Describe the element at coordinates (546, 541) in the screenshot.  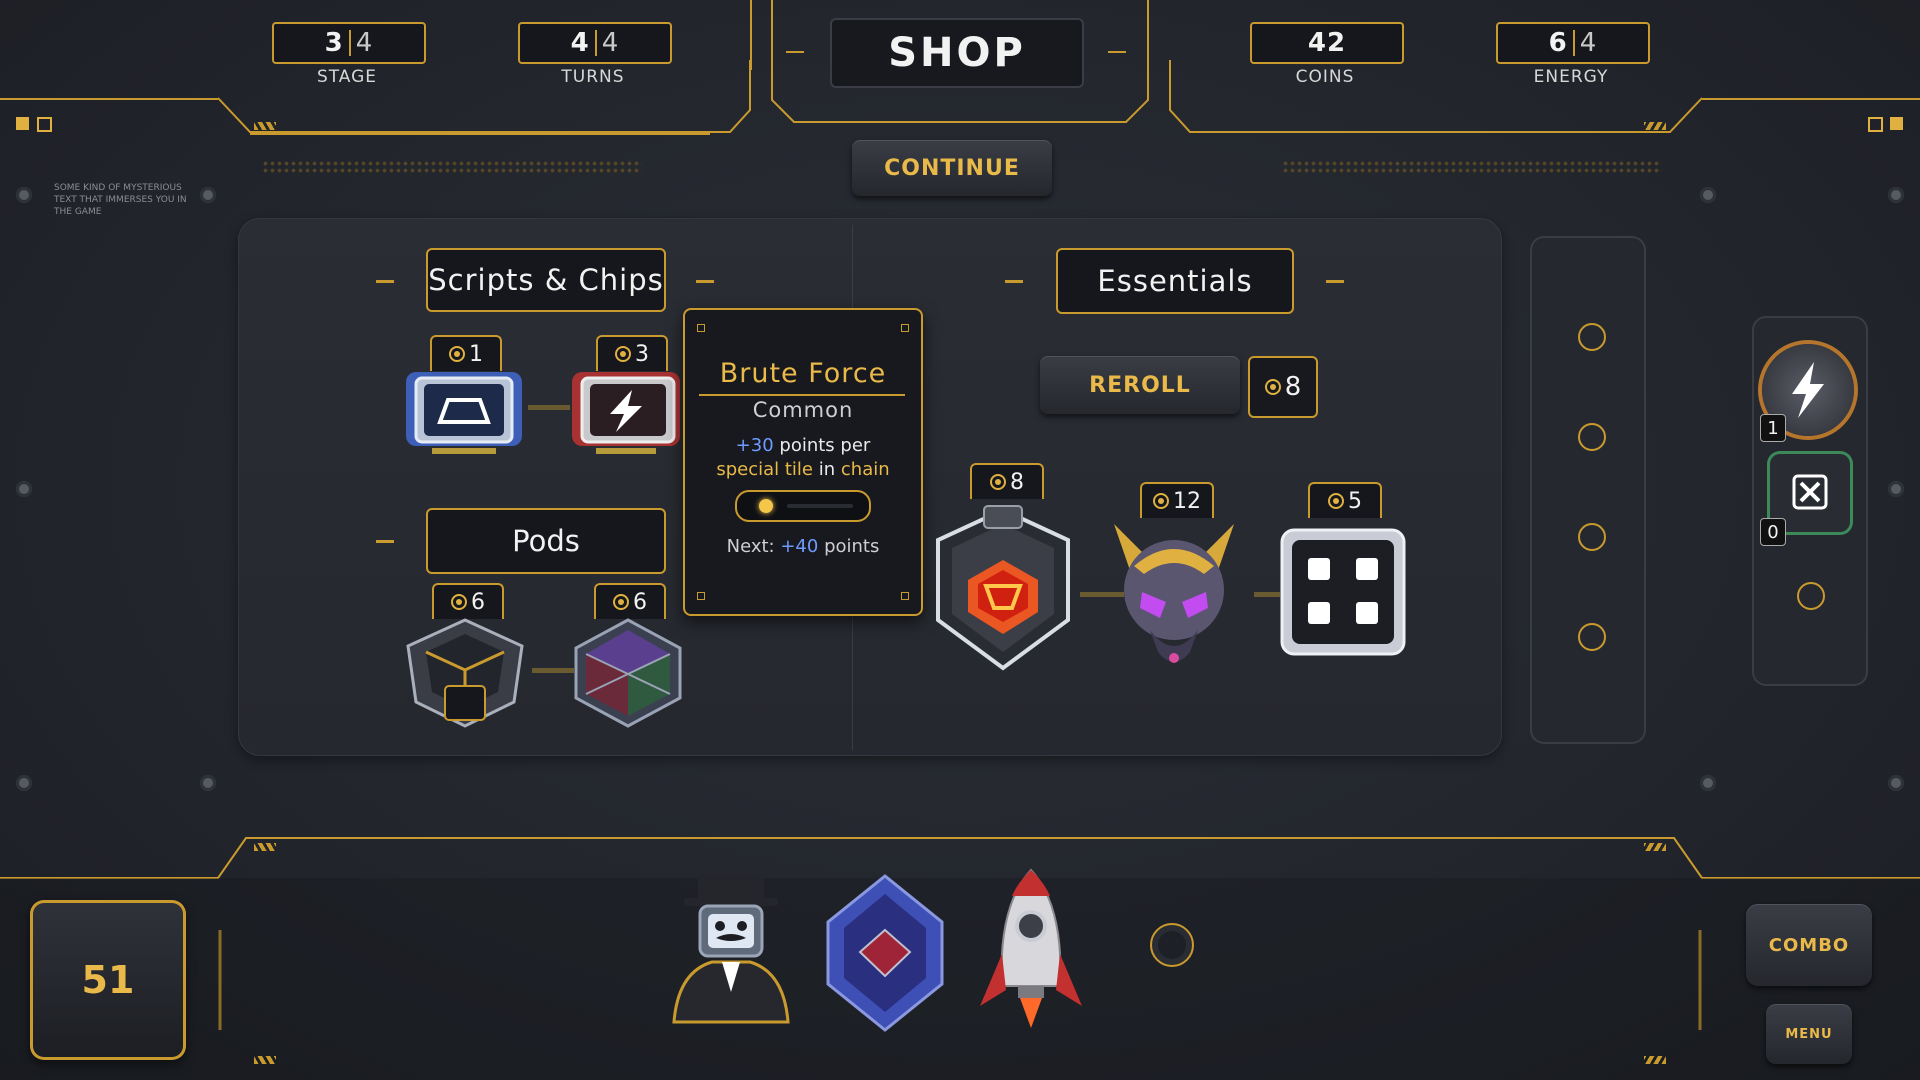
I see `pods-title: Pods` at that location.